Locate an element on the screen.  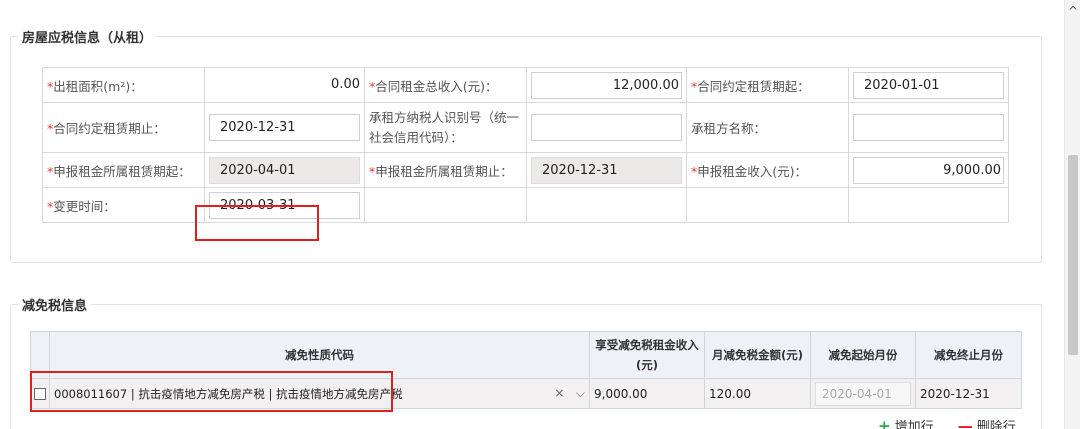
vertical-scrollbar: ^ is located at coordinates (1072, 214).